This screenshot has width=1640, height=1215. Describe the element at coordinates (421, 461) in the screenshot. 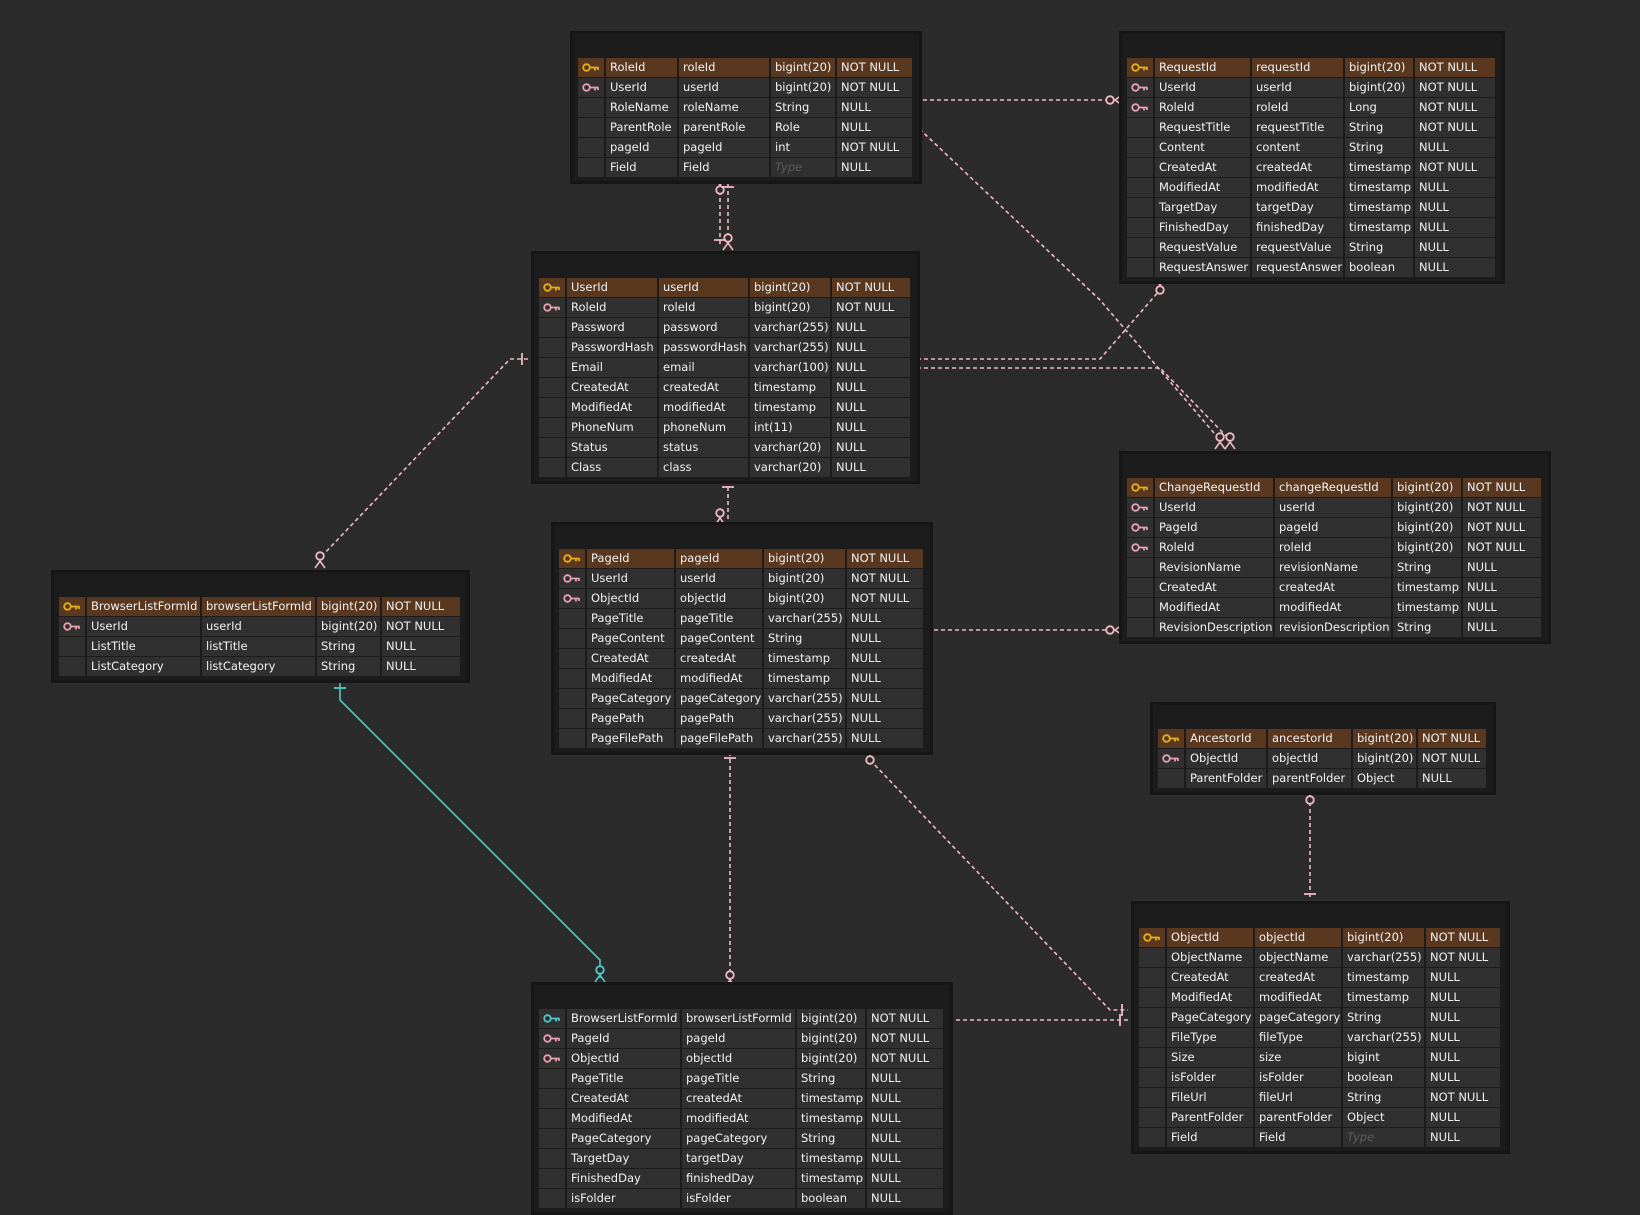

I see `relationship-user-browserlistform` at that location.